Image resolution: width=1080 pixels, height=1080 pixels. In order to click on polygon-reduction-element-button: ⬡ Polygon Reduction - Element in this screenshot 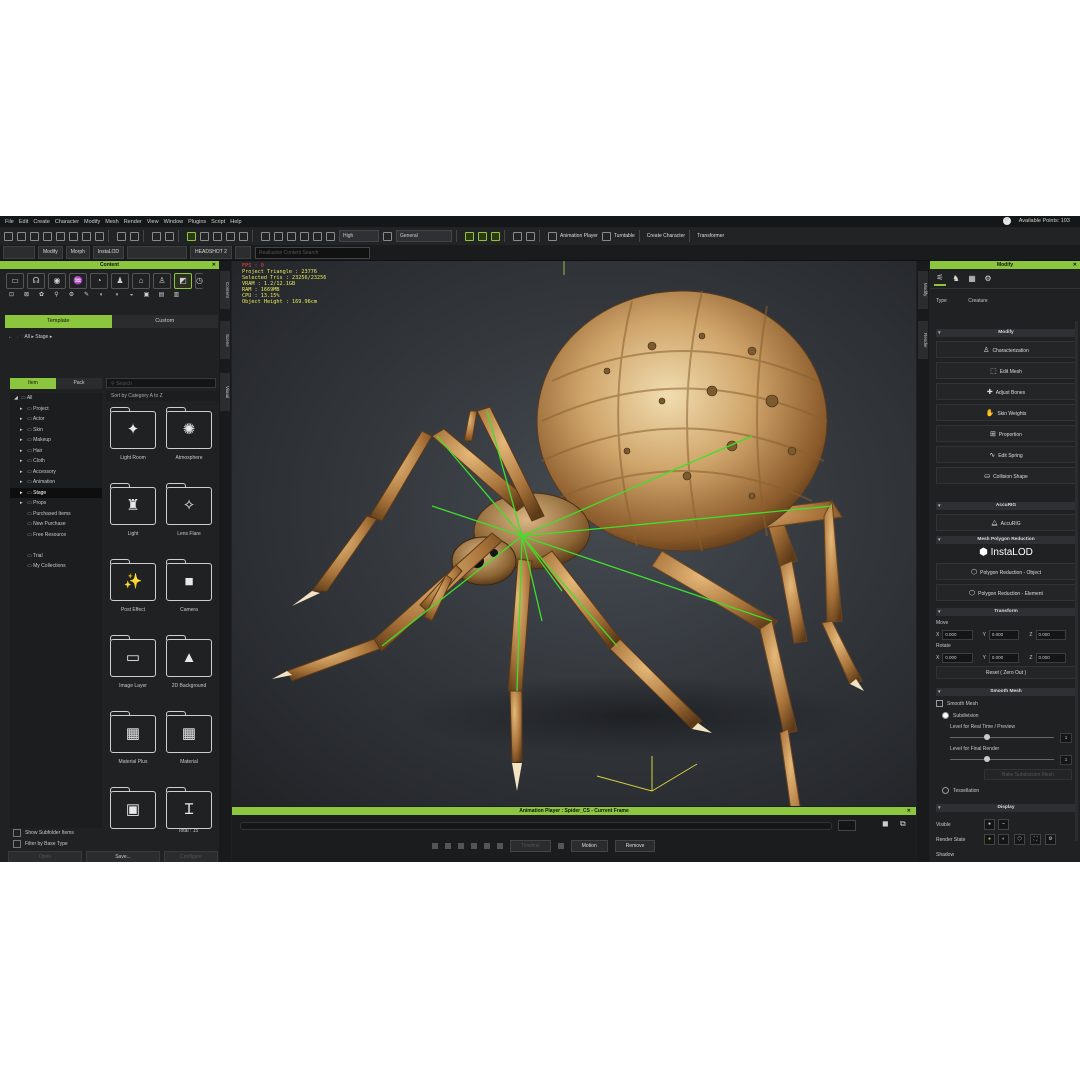, I will do `click(1006, 592)`.